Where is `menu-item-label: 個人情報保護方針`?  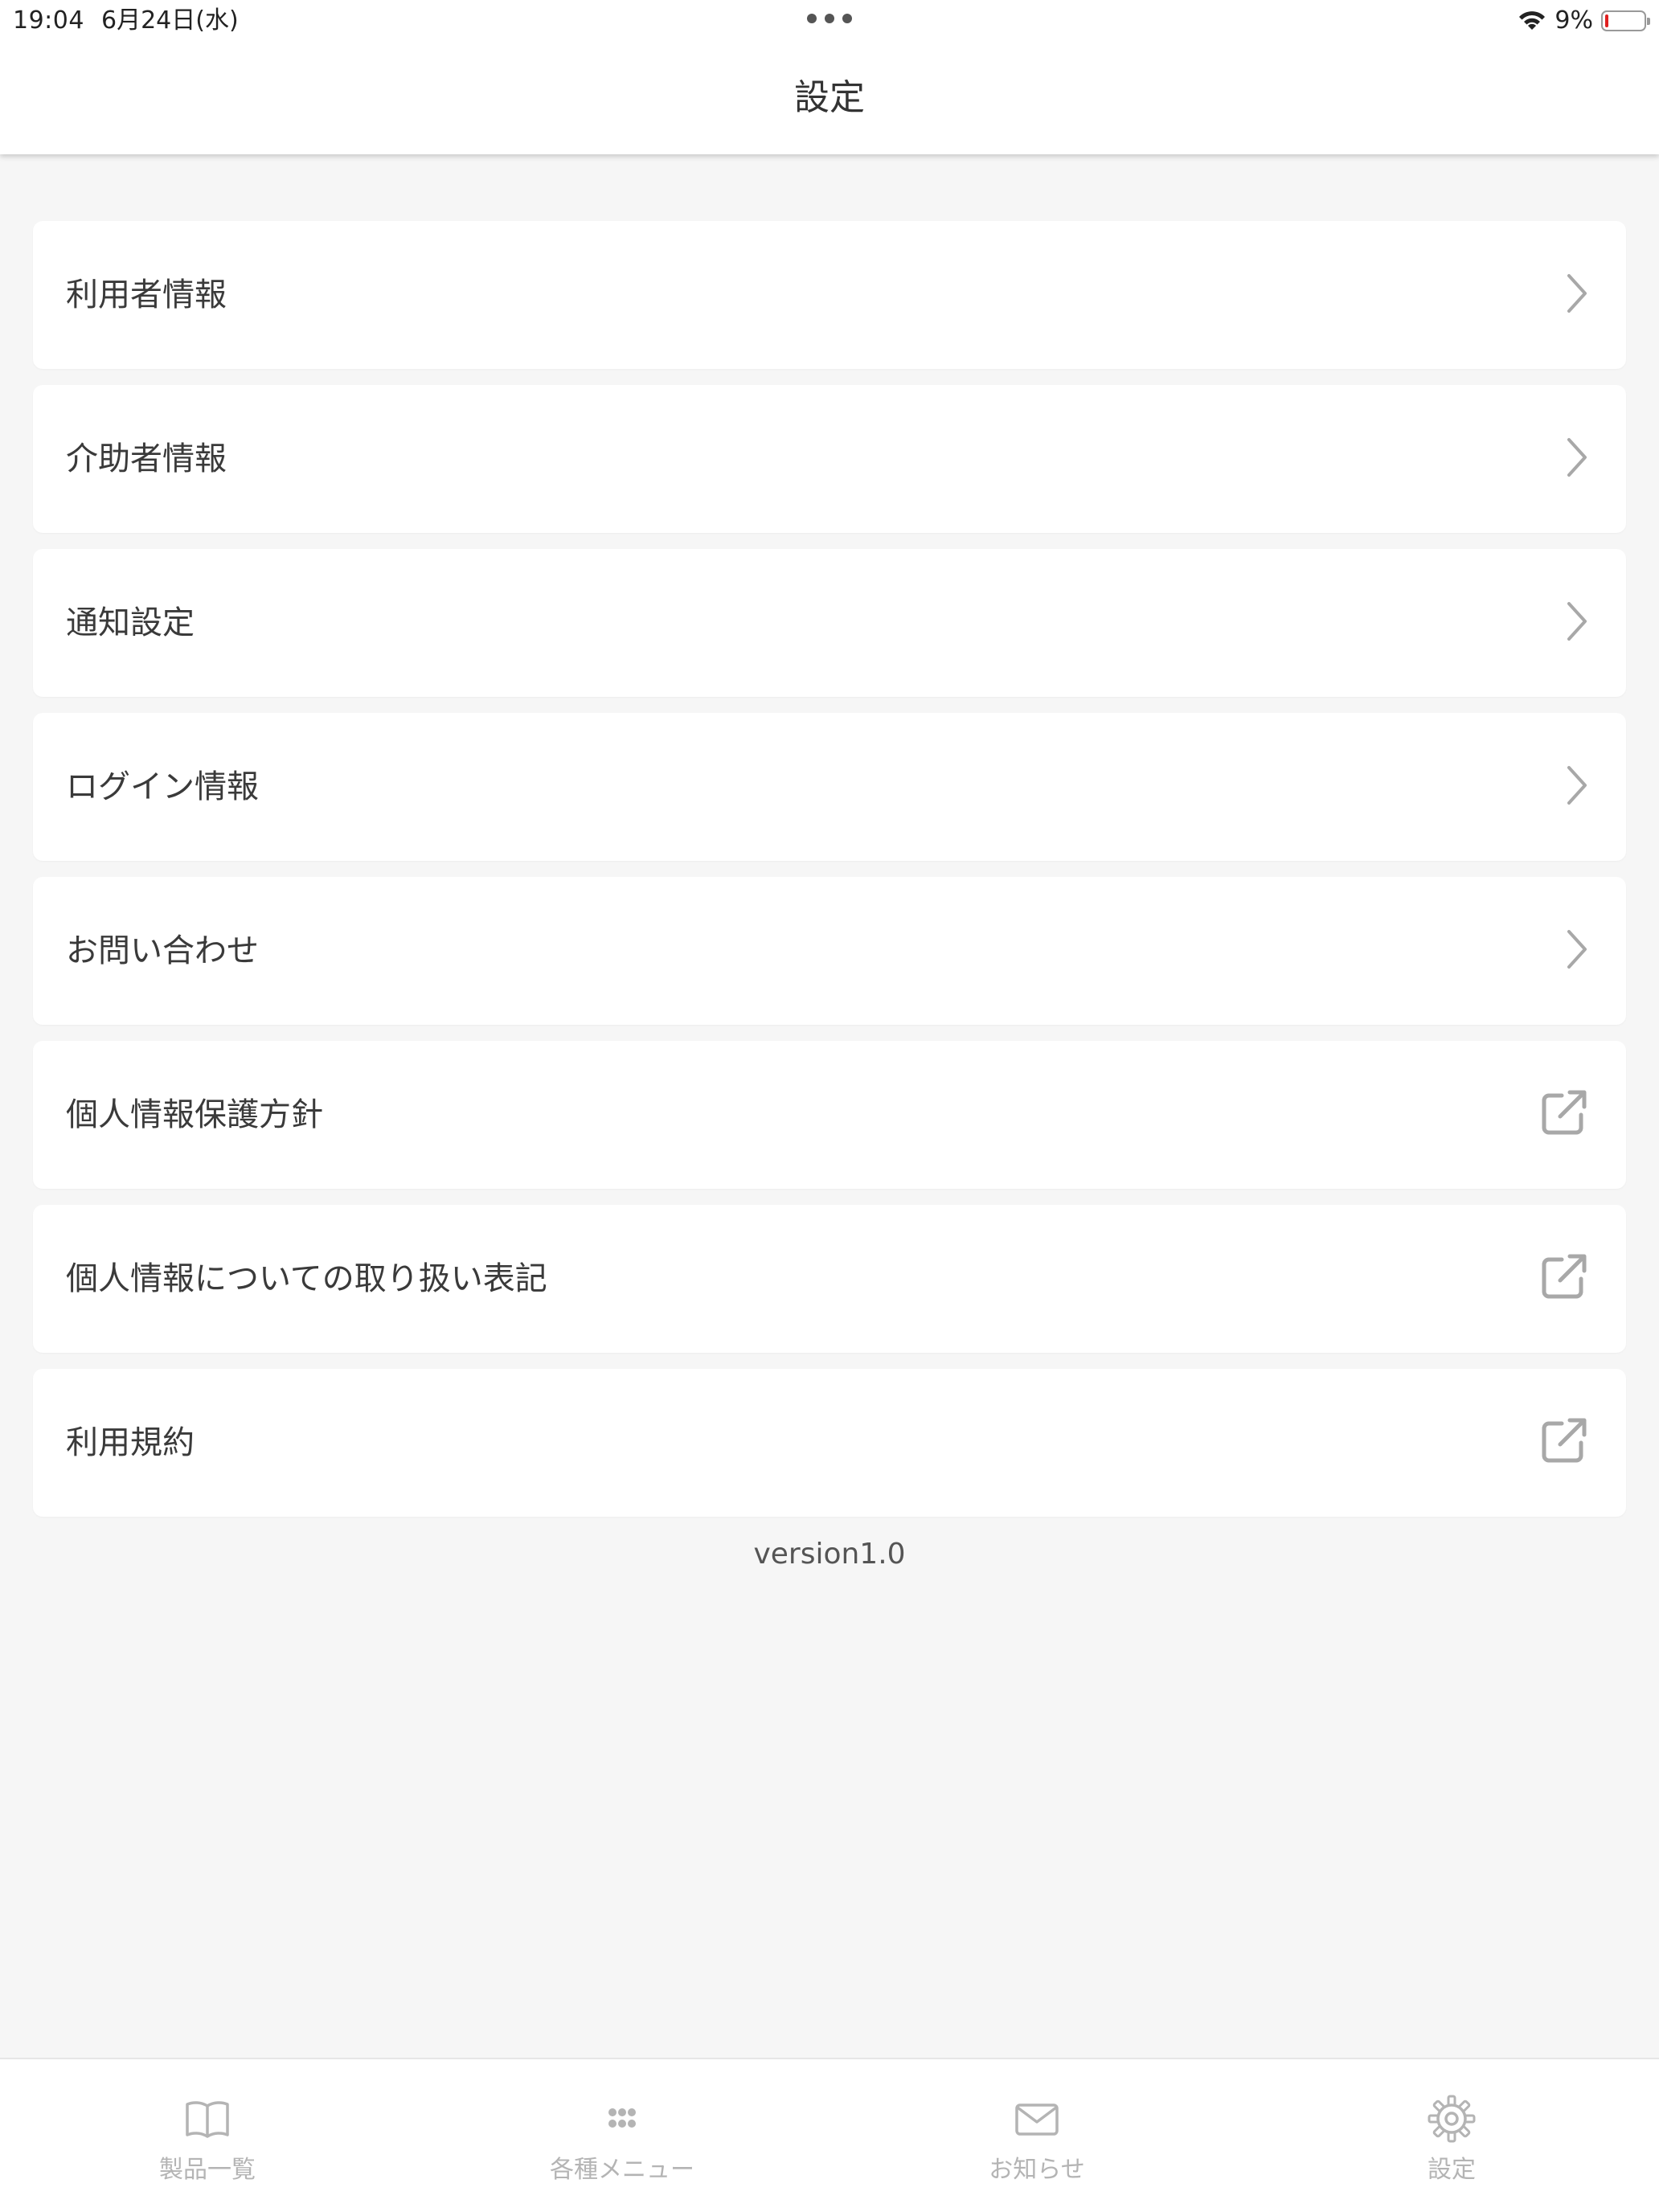 menu-item-label: 個人情報保護方針 is located at coordinates (194, 1114).